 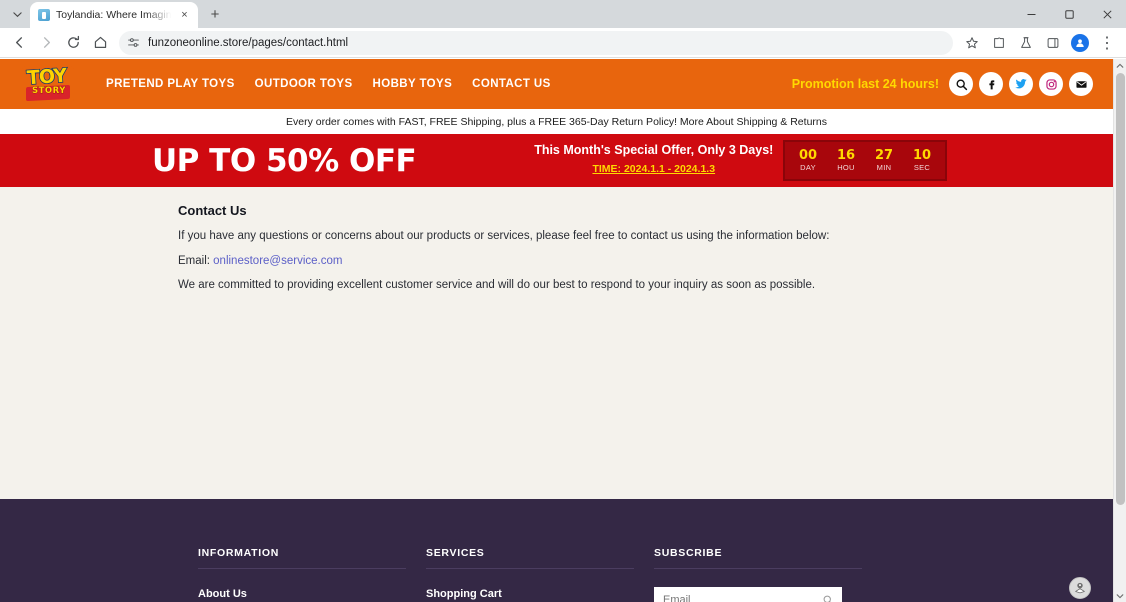 I want to click on nav-pretend-play-toys: PRETEND PLAY TOYS, so click(x=170, y=84).